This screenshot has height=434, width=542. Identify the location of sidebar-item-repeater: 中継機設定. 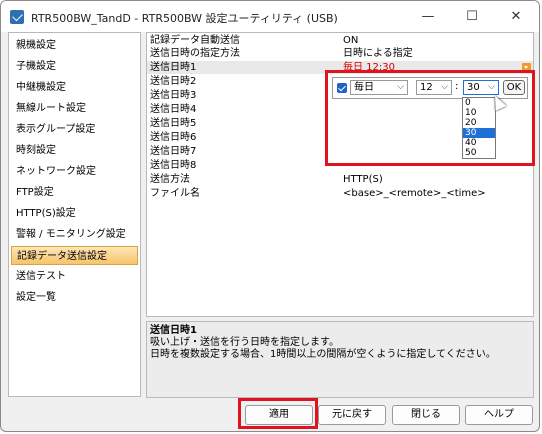
(74, 87).